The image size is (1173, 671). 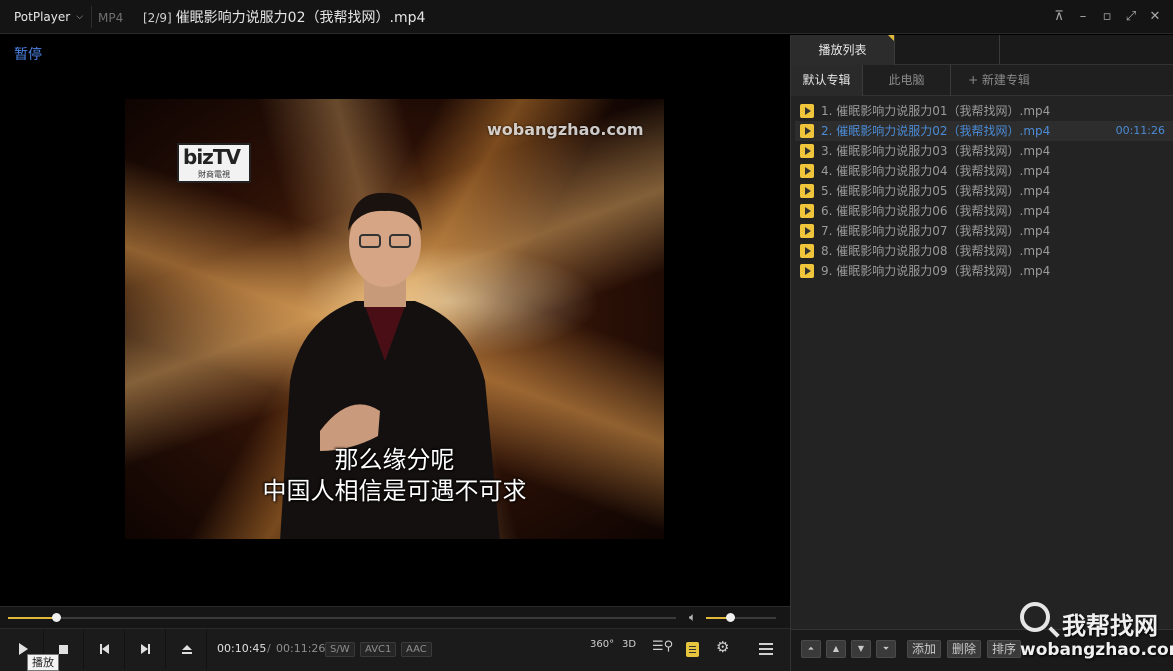 I want to click on album-tab-new: + 新建专辑, so click(x=999, y=80).